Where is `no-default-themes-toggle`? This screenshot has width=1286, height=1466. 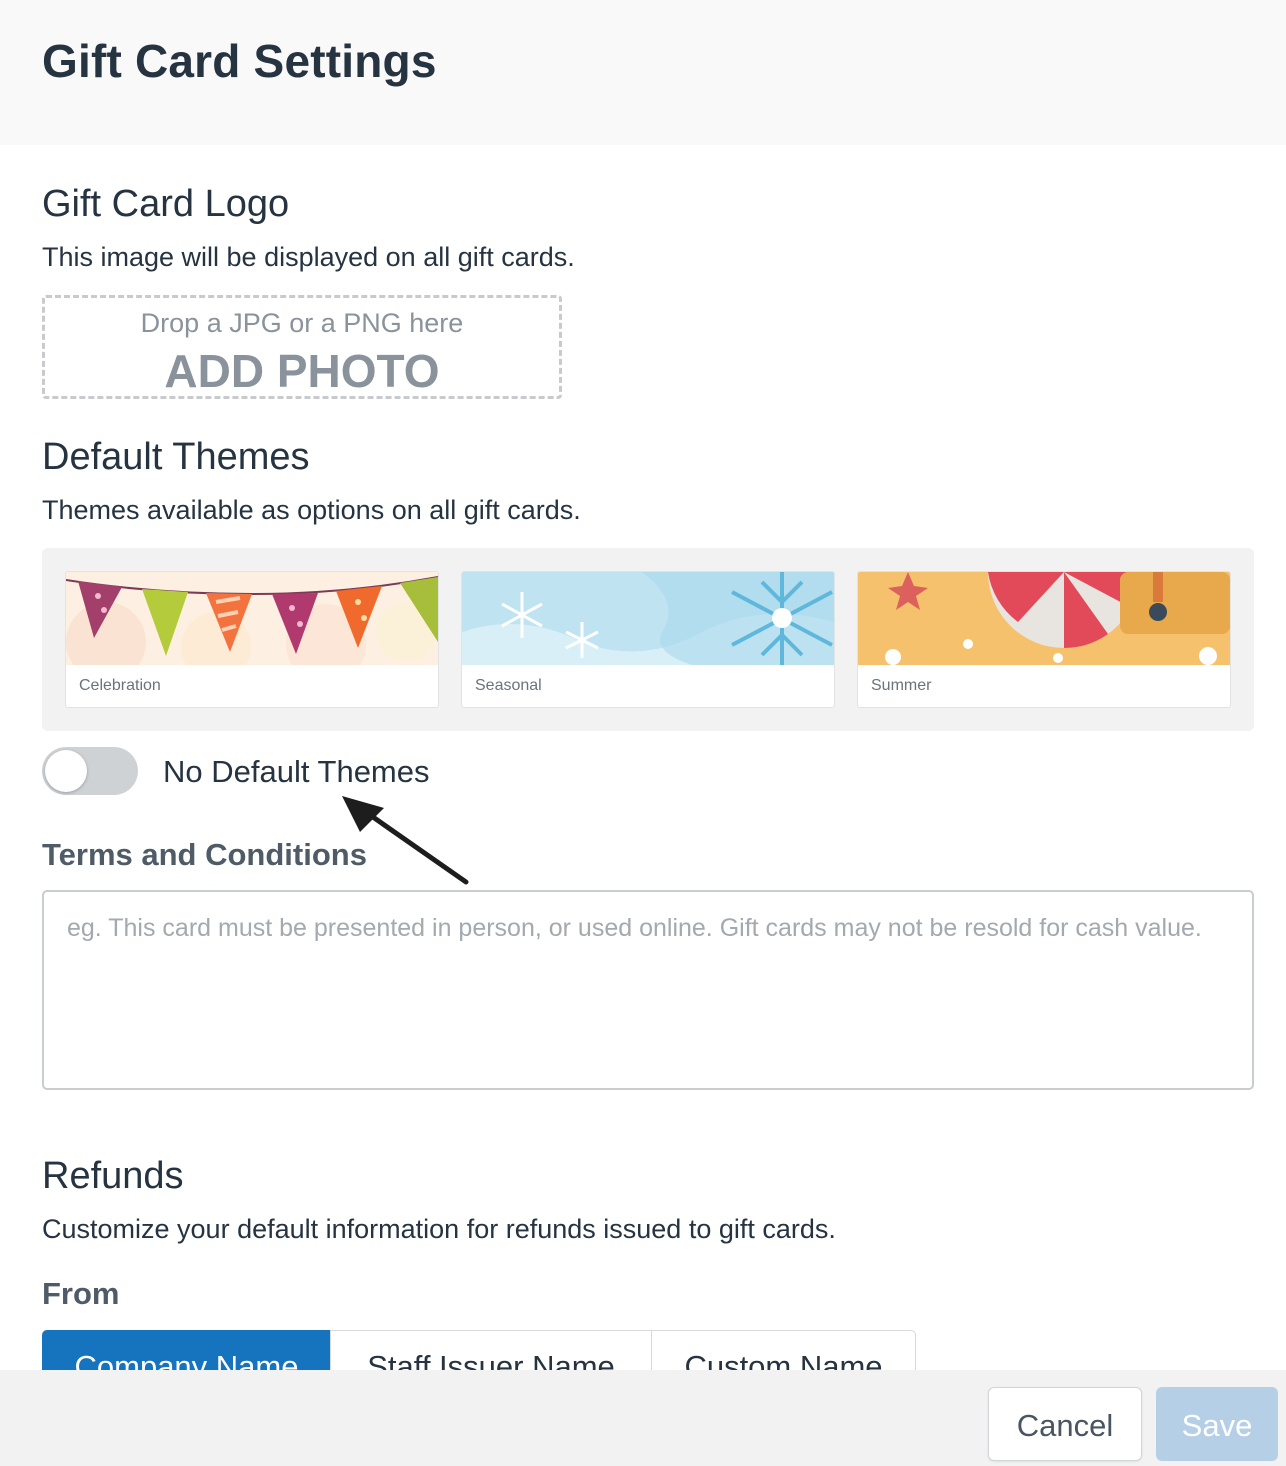
no-default-themes-toggle is located at coordinates (90, 771).